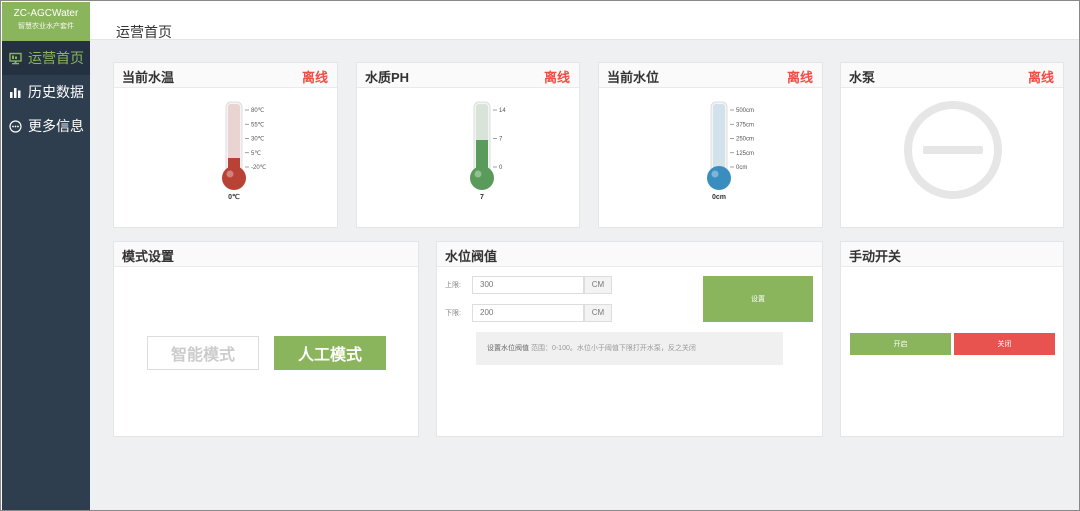 The height and width of the screenshot is (511, 1080). What do you see at coordinates (46, 21) in the screenshot?
I see `brand: ZC-AGCWater 智慧农业水产套件` at bounding box center [46, 21].